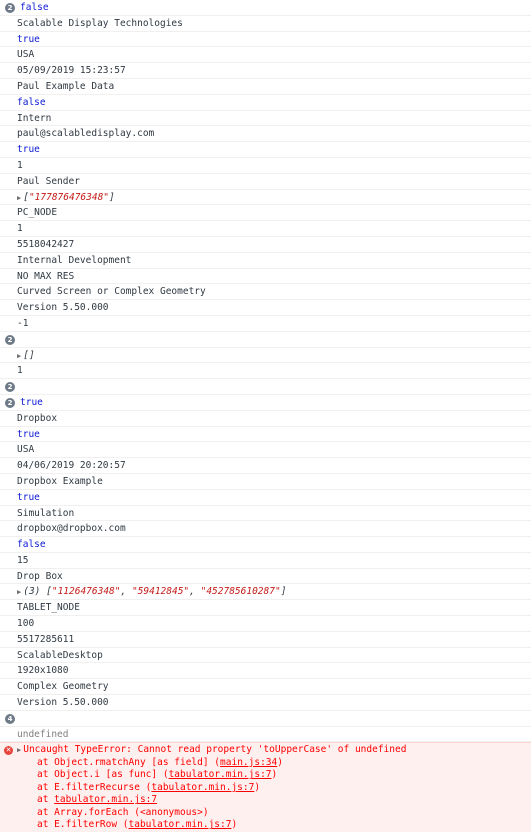  What do you see at coordinates (32, 592) in the screenshot?
I see `array-count: (3)` at bounding box center [32, 592].